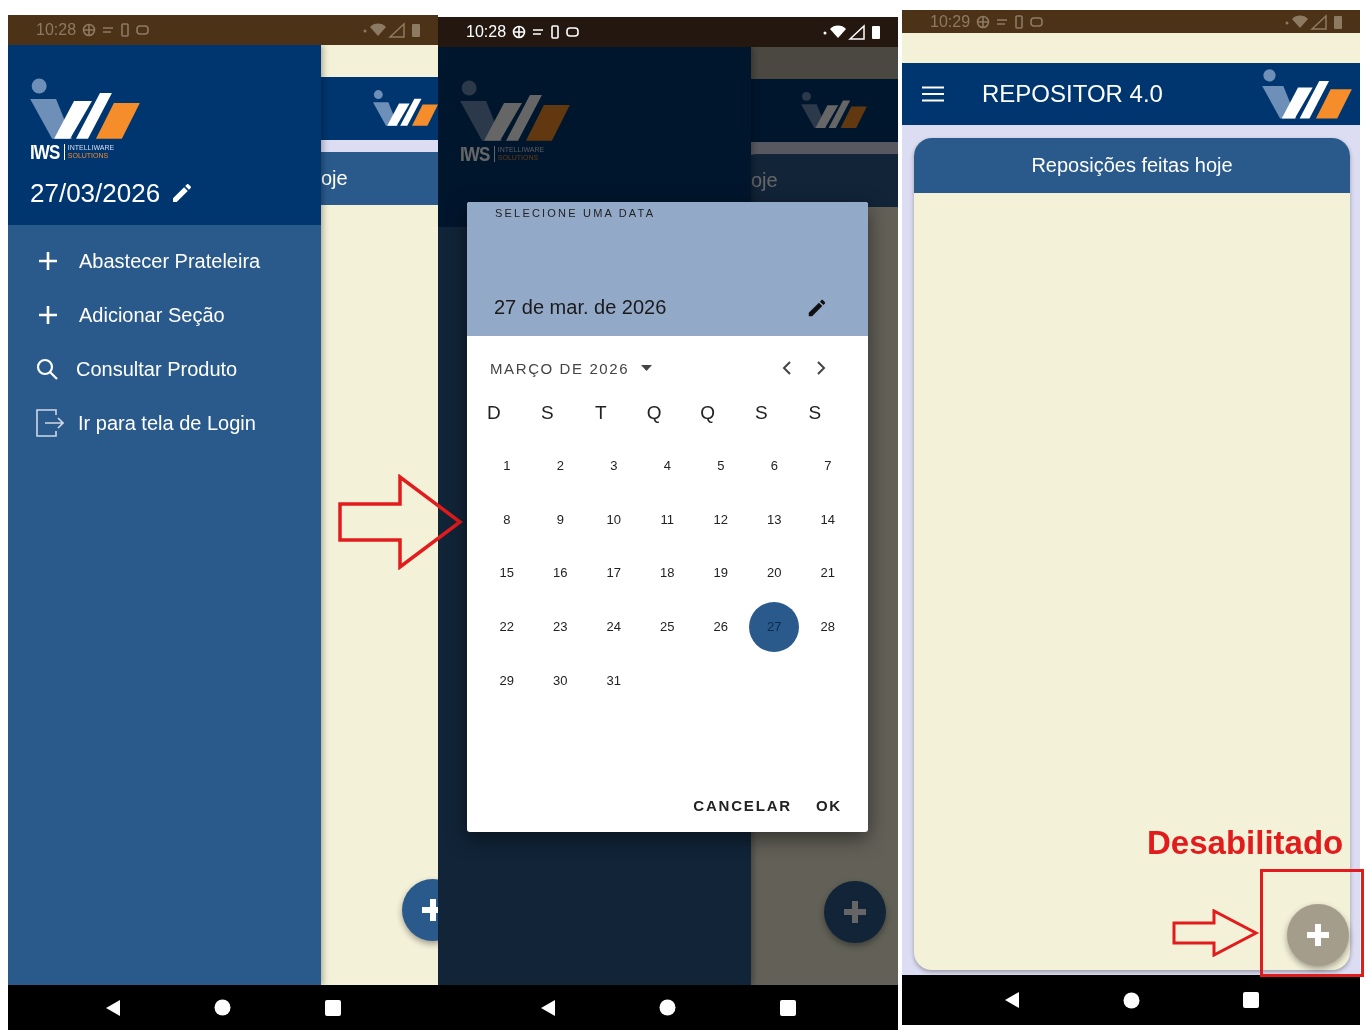 Image resolution: width=1368 pixels, height=1030 pixels. I want to click on menu-item: Consultar Produto, so click(164, 369).